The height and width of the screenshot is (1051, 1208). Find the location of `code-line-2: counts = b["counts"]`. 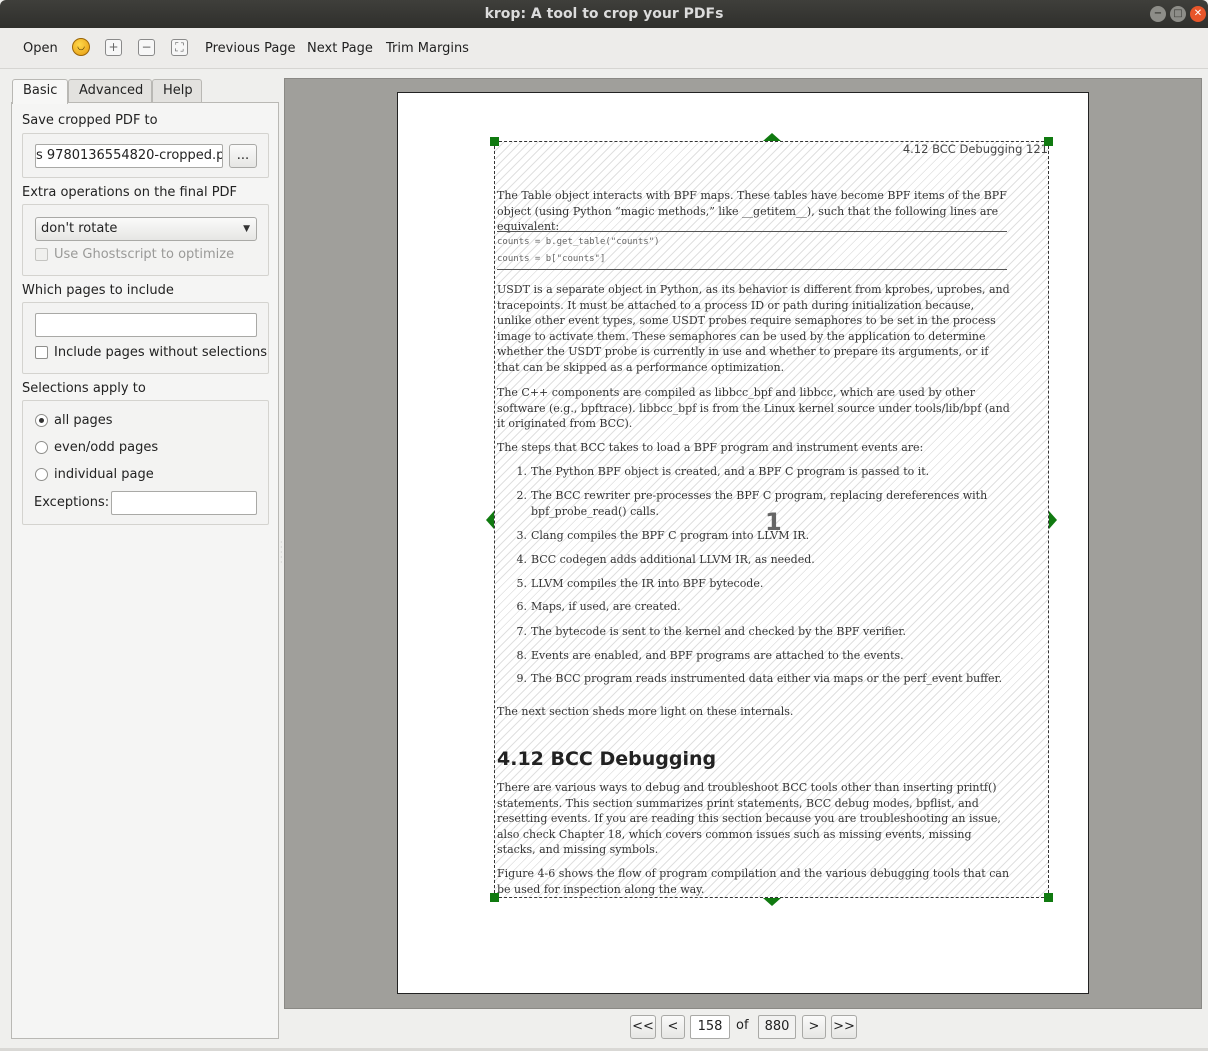

code-line-2: counts = b["counts"] is located at coordinates (551, 259).